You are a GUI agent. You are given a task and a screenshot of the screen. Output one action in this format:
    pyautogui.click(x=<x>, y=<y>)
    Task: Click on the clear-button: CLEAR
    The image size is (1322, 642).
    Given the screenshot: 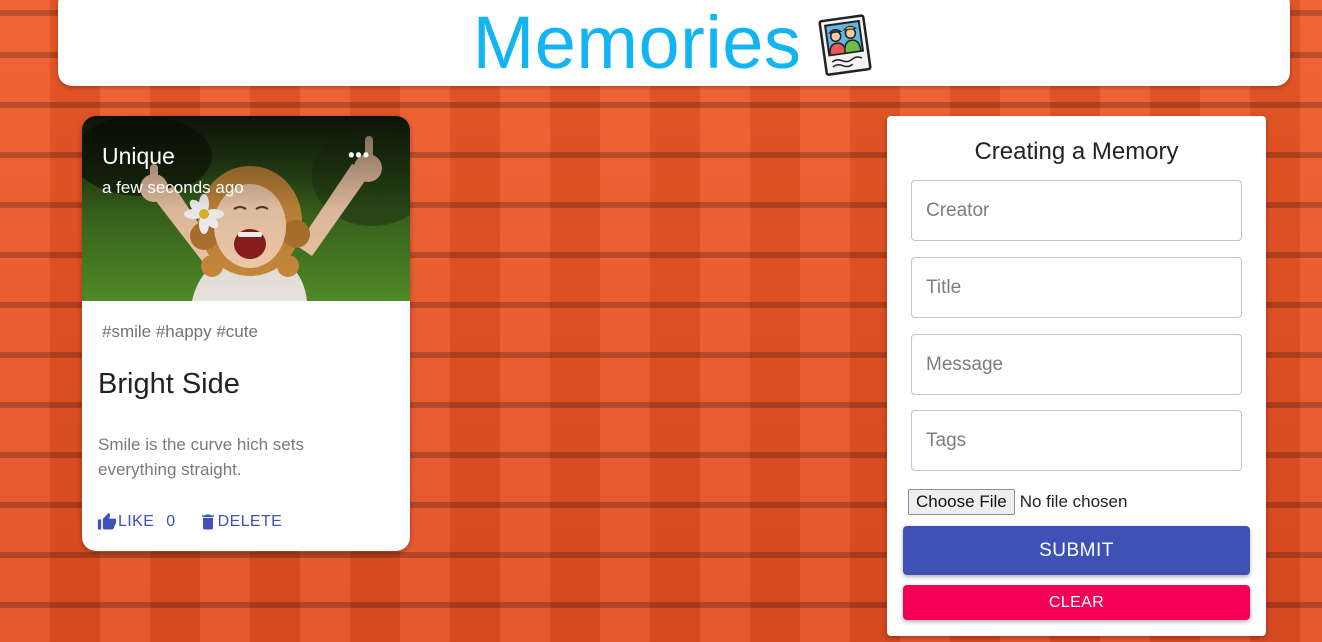 What is the action you would take?
    pyautogui.click(x=1076, y=602)
    